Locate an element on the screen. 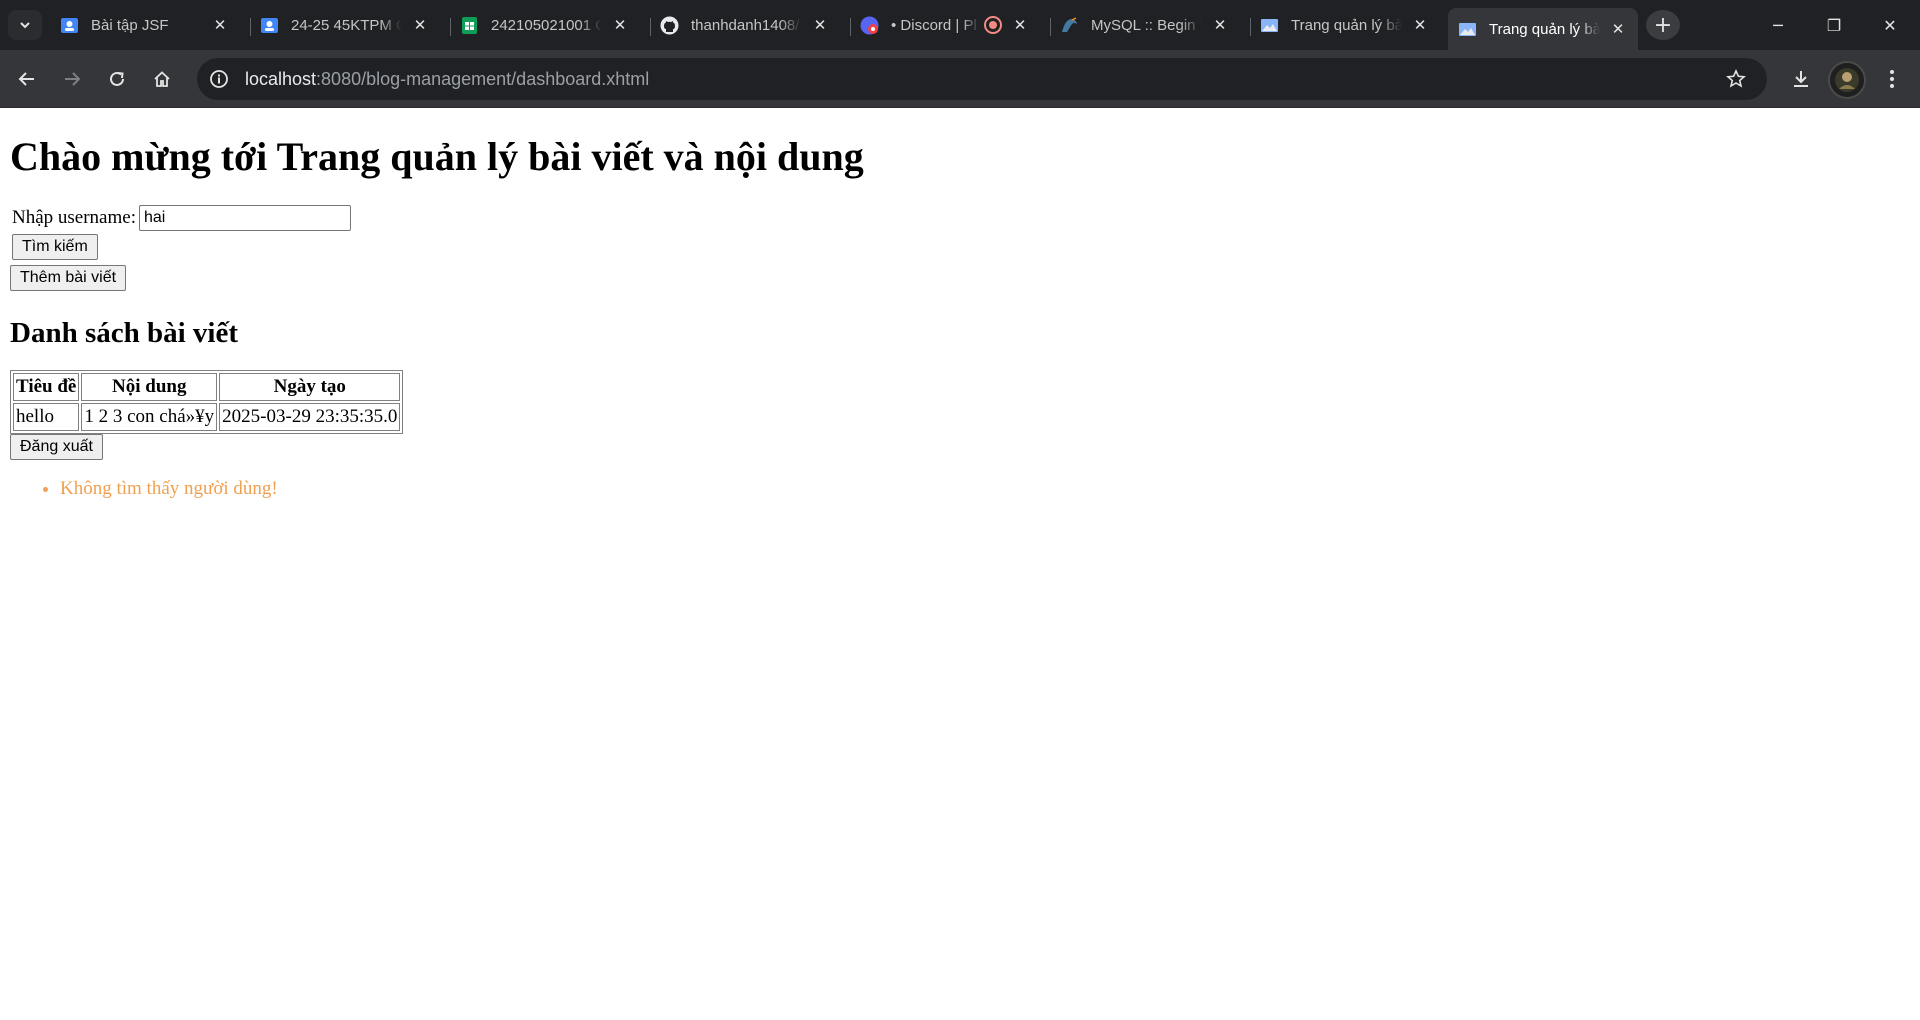 The width and height of the screenshot is (1920, 1020). reload-icon is located at coordinates (117, 78).